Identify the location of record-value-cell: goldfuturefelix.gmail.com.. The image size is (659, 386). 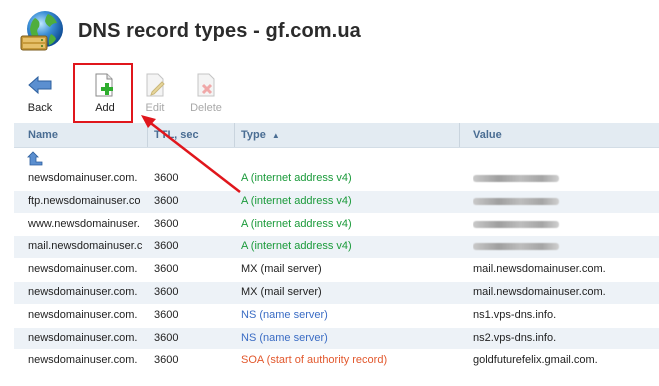
(535, 360).